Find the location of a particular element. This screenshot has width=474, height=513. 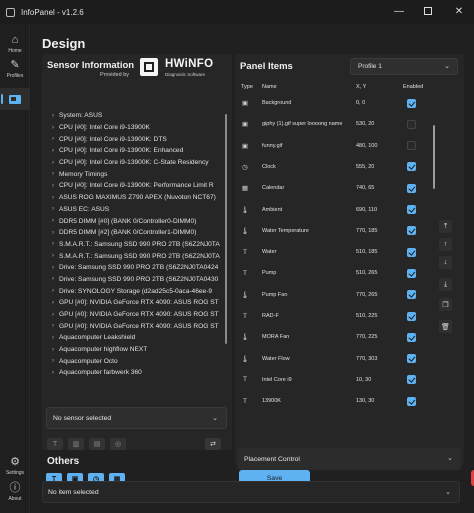

sensor-tree-item: › CPU [#0]: Intel Core i9-13900K: DTS is located at coordinates (134, 139).